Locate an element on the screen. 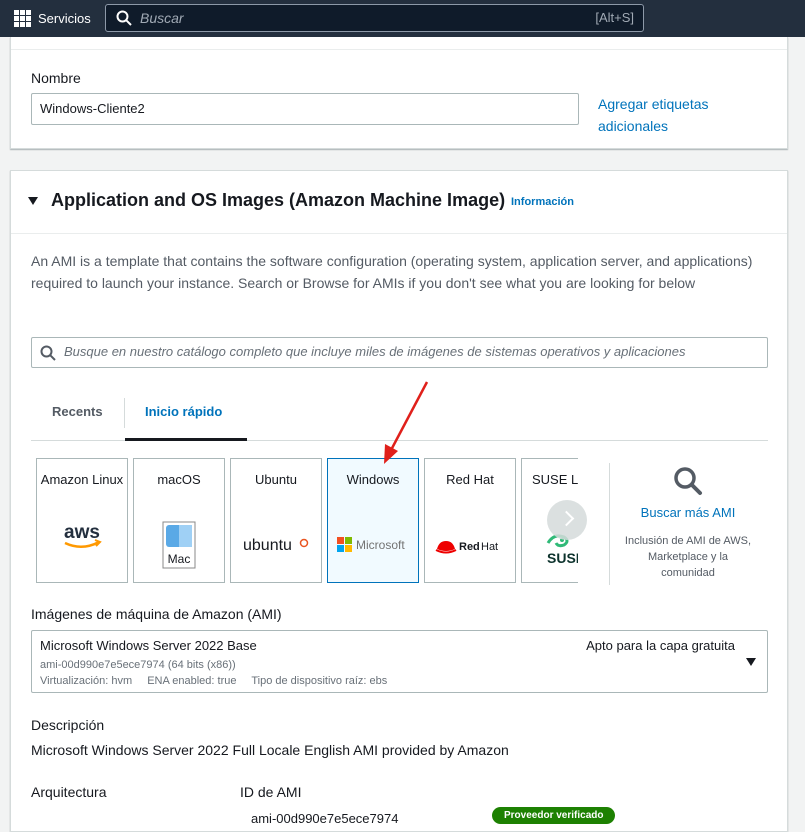 This screenshot has width=805, height=832. ubuntu-logo-icon: ubuntu is located at coordinates (276, 547).